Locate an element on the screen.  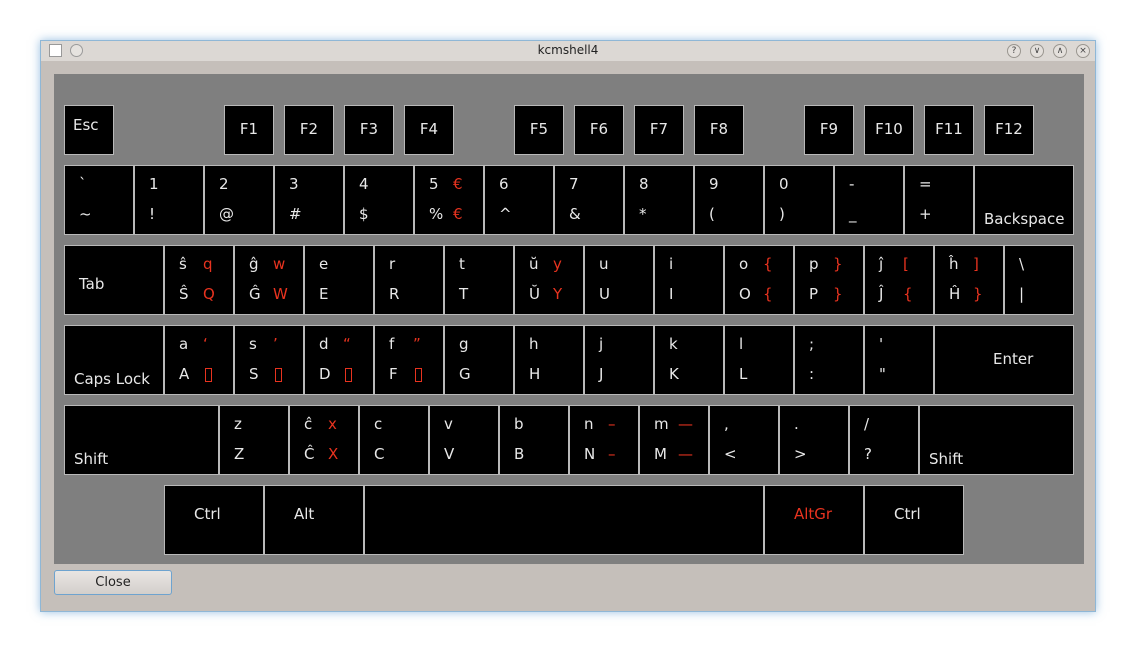
key-8-number_row-8: 8 * is located at coordinates (659, 200).